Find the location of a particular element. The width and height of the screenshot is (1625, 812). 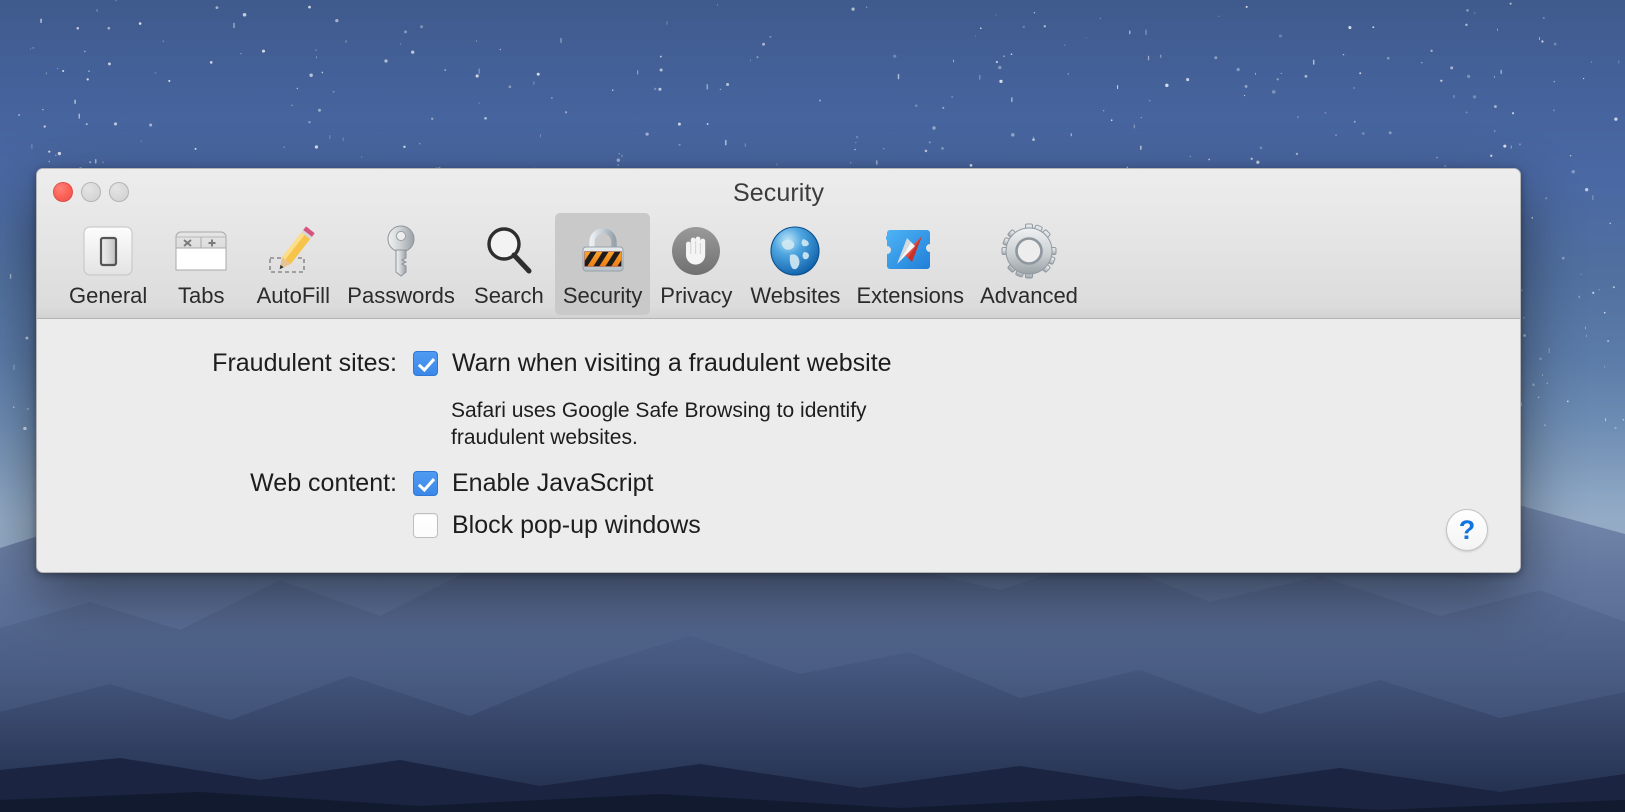

toolbar-item-label: Tabs is located at coordinates (201, 295).